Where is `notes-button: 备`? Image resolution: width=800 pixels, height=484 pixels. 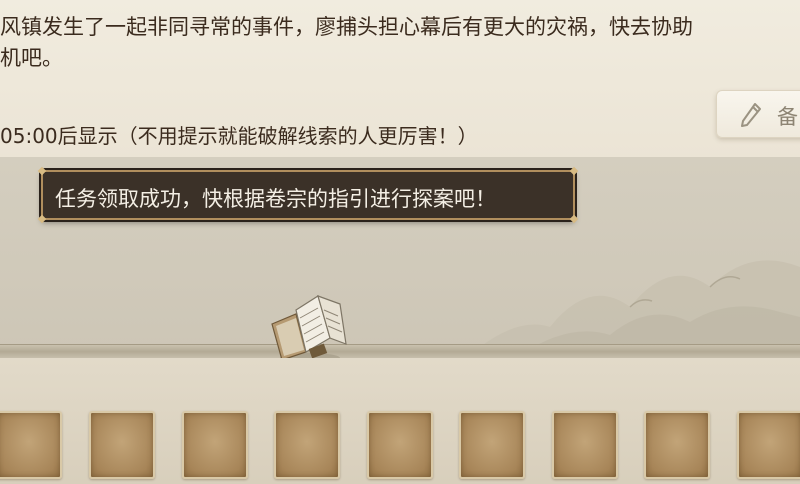
notes-button: 备 is located at coordinates (758, 114).